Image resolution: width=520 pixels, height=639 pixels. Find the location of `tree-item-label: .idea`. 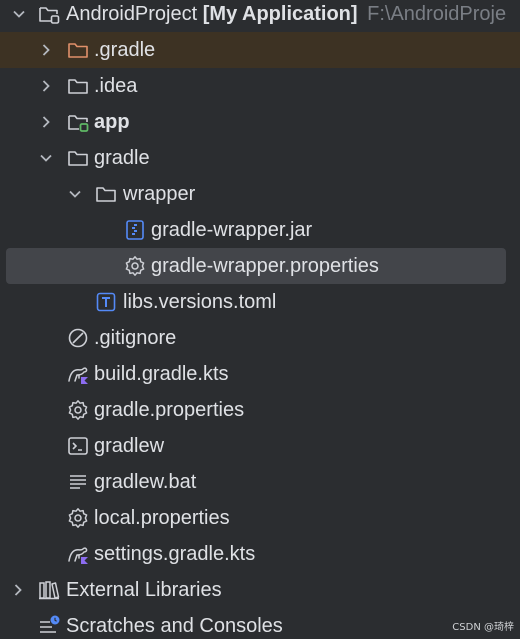

tree-item-label: .idea is located at coordinates (116, 86).